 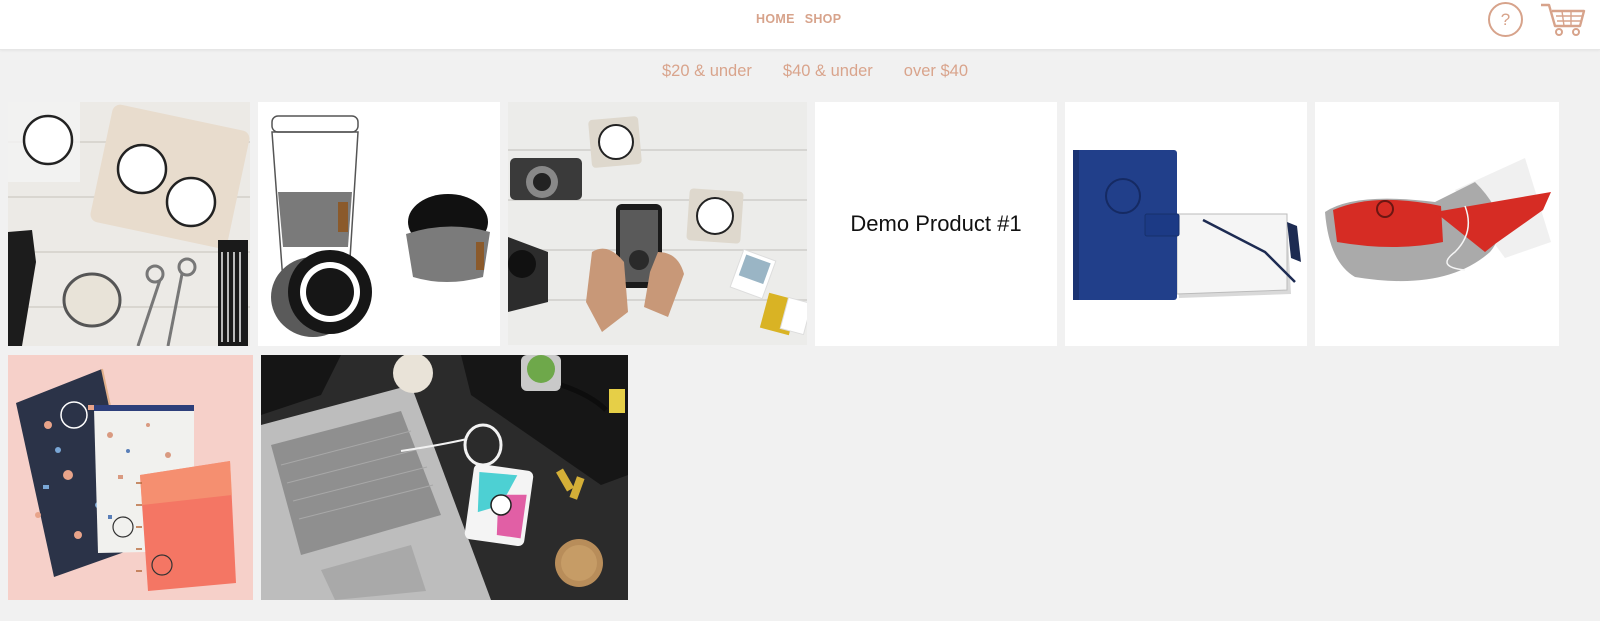 I want to click on product-tile-terrazzo-notebooks, so click(x=130, y=477).